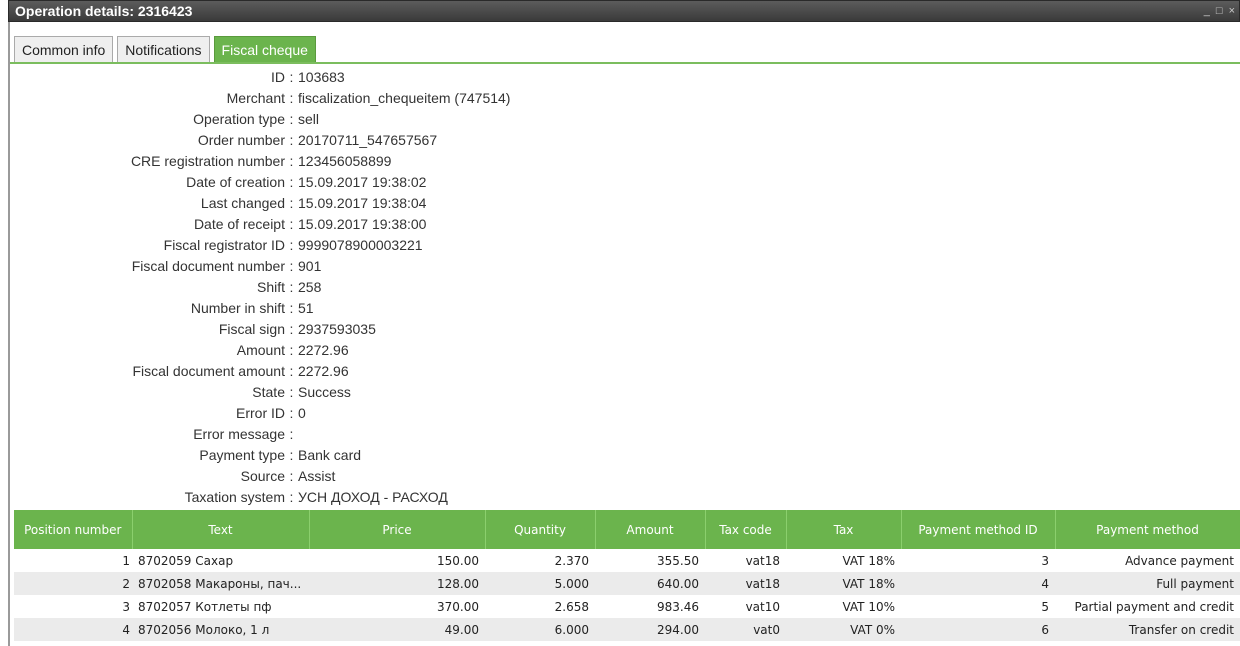  What do you see at coordinates (650, 629) in the screenshot?
I see `table-cell: 294.00` at bounding box center [650, 629].